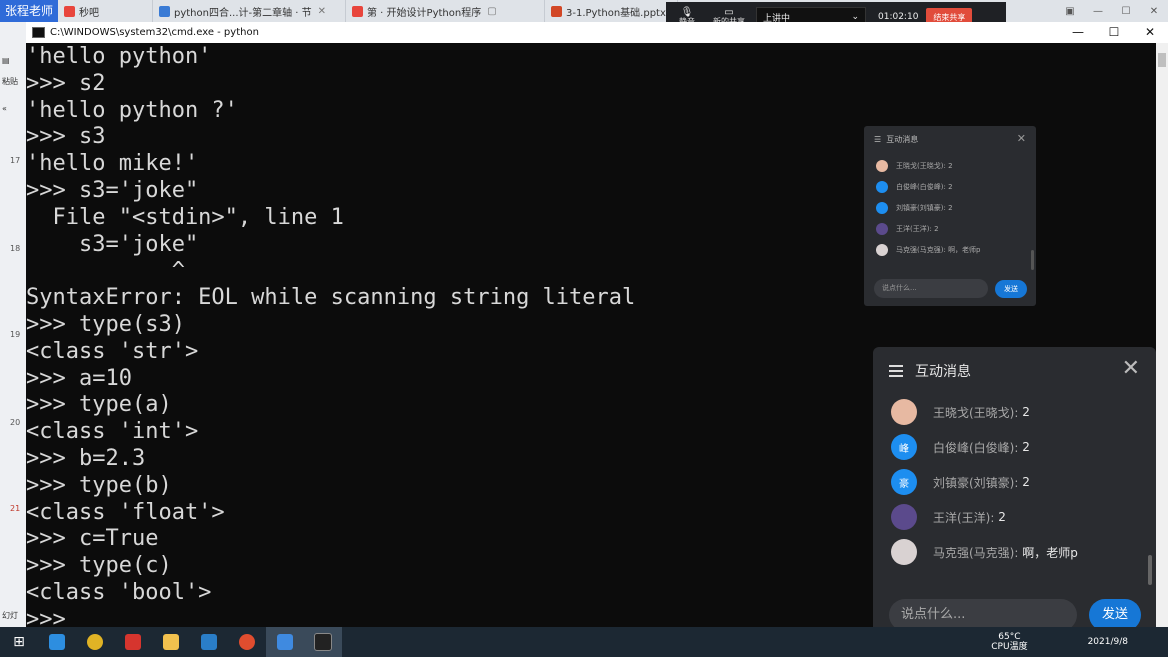 Image resolution: width=1168 pixels, height=657 pixels. What do you see at coordinates (15, 248) in the screenshot?
I see `slide-number: 18` at bounding box center [15, 248].